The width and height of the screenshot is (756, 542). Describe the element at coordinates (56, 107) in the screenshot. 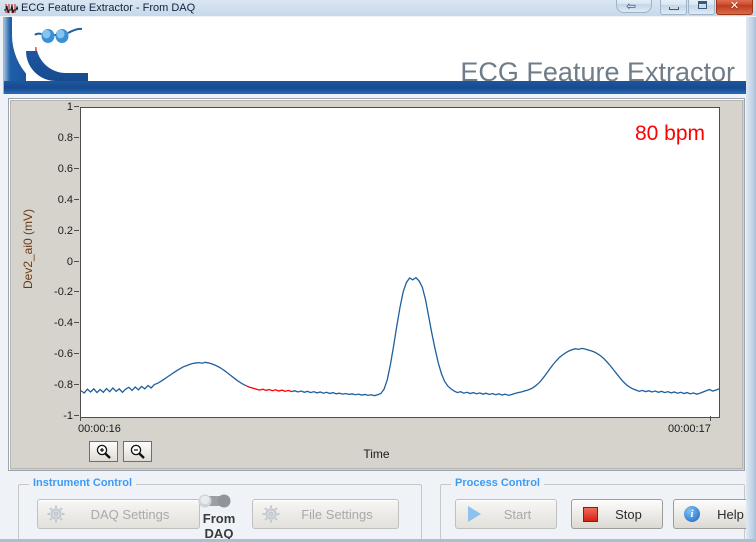

I see `y-axis-tick: 1` at that location.